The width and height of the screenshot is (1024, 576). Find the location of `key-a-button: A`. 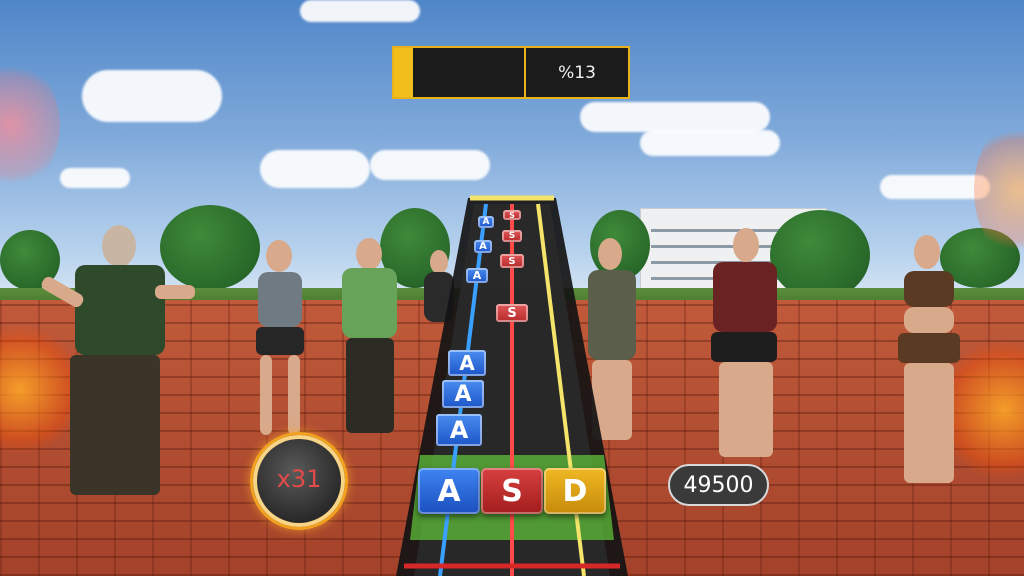

key-a-button: A is located at coordinates (449, 491).